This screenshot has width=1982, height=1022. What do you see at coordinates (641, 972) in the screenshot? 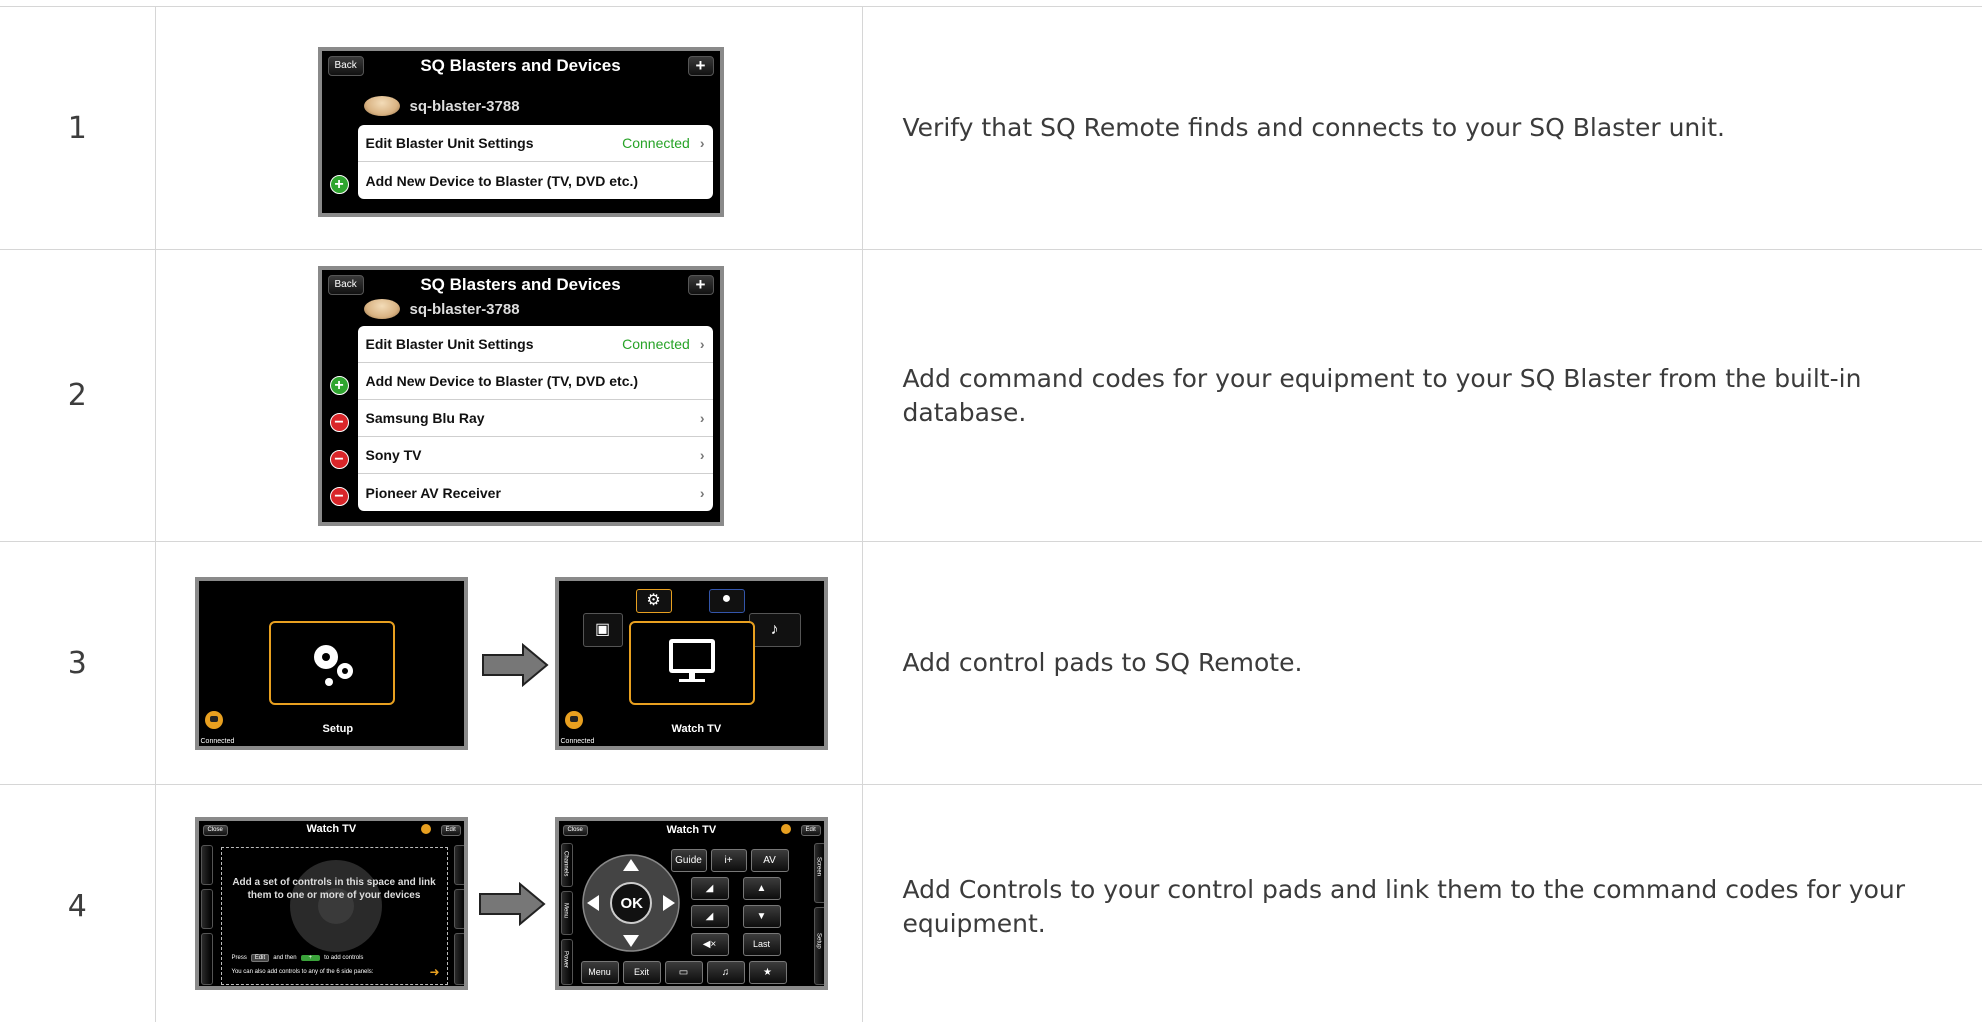
I see `exit-button: Exit` at bounding box center [641, 972].